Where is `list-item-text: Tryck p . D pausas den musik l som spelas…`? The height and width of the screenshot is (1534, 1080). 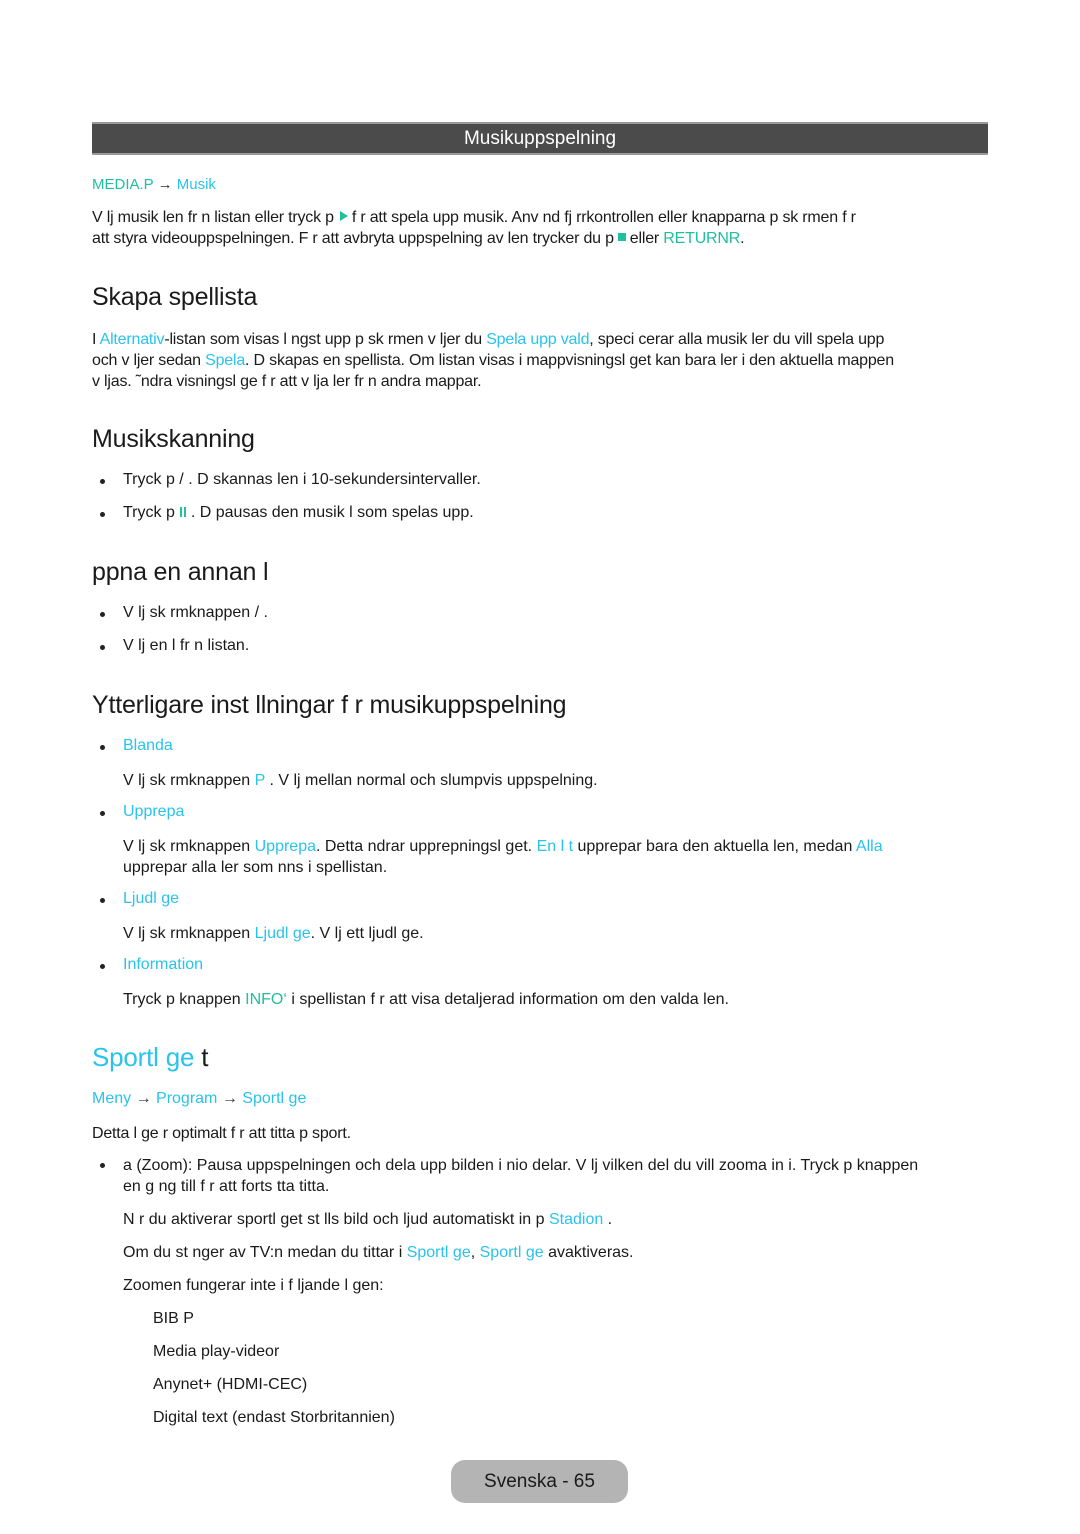
list-item-text: Tryck p . D pausas den musik l som spelas… is located at coordinates (298, 513).